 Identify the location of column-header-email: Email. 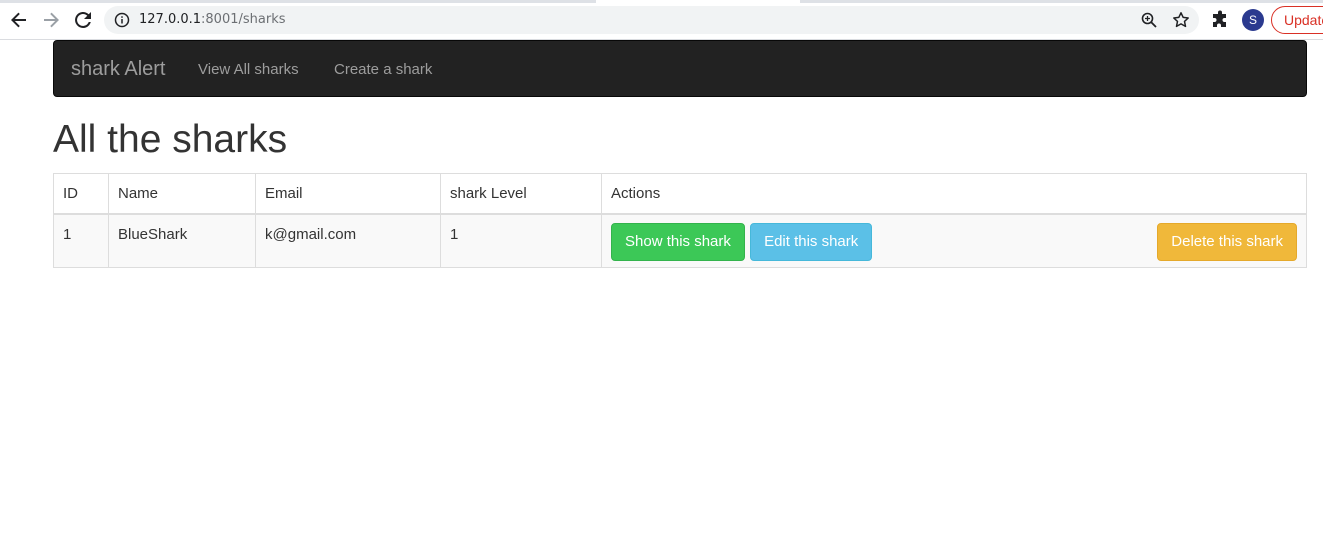
(348, 194).